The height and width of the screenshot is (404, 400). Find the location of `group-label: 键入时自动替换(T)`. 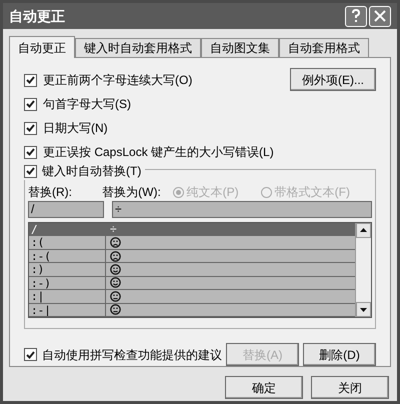

group-label: 键入时自动替换(T) is located at coordinates (92, 171).